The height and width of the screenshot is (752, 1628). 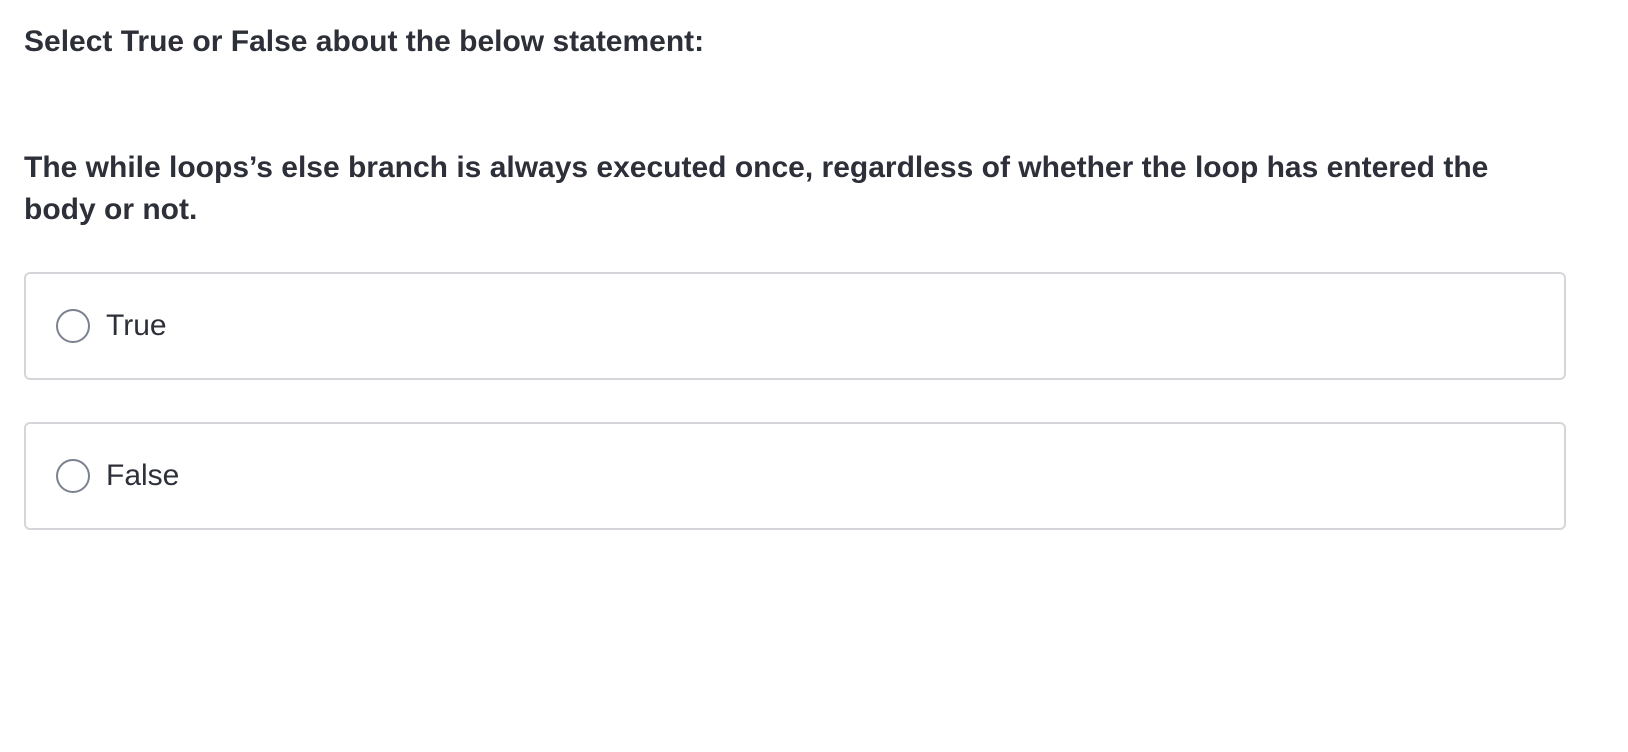 What do you see at coordinates (795, 476) in the screenshot?
I see `option-false: False` at bounding box center [795, 476].